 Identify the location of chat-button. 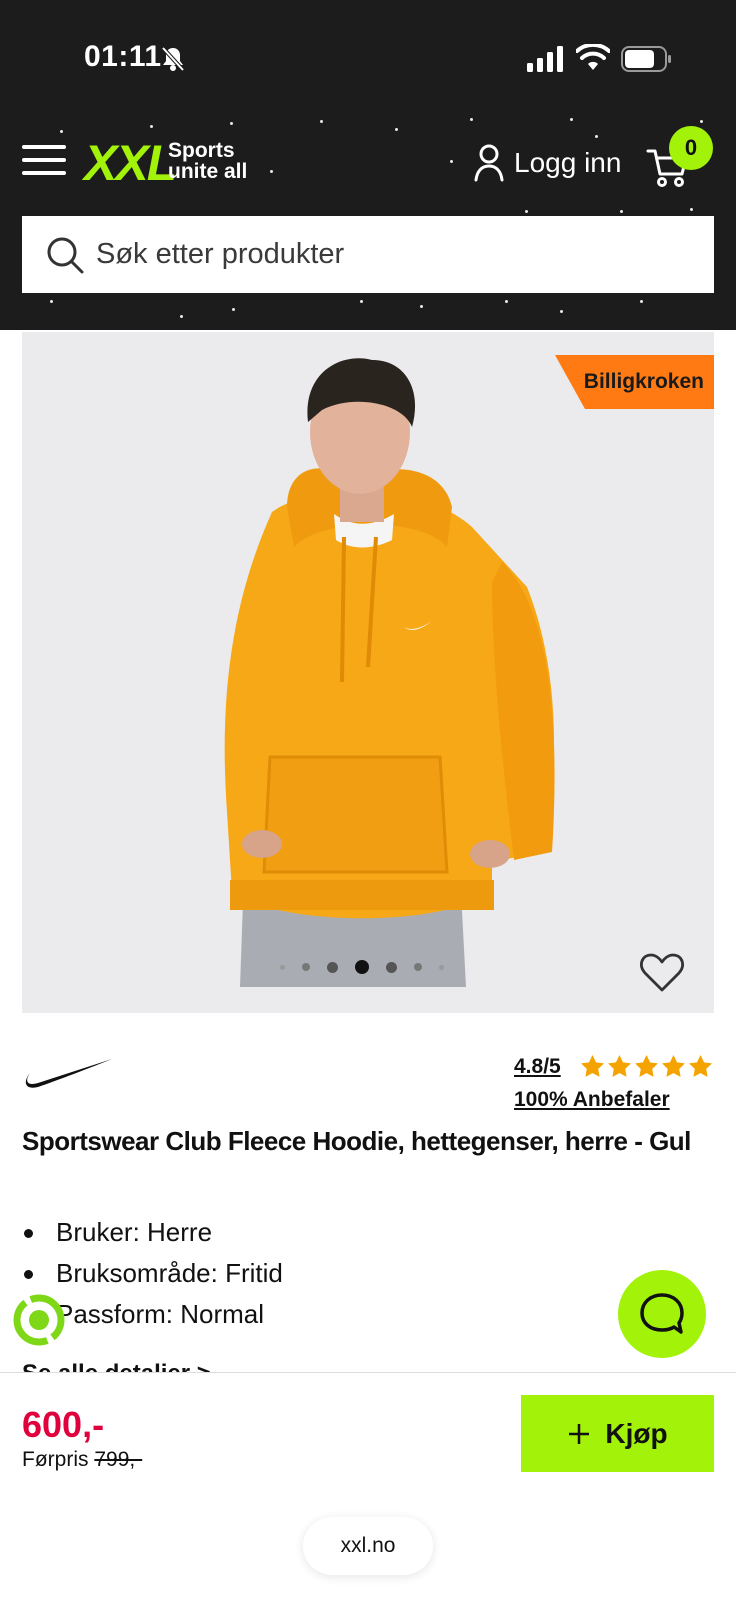
(662, 1314).